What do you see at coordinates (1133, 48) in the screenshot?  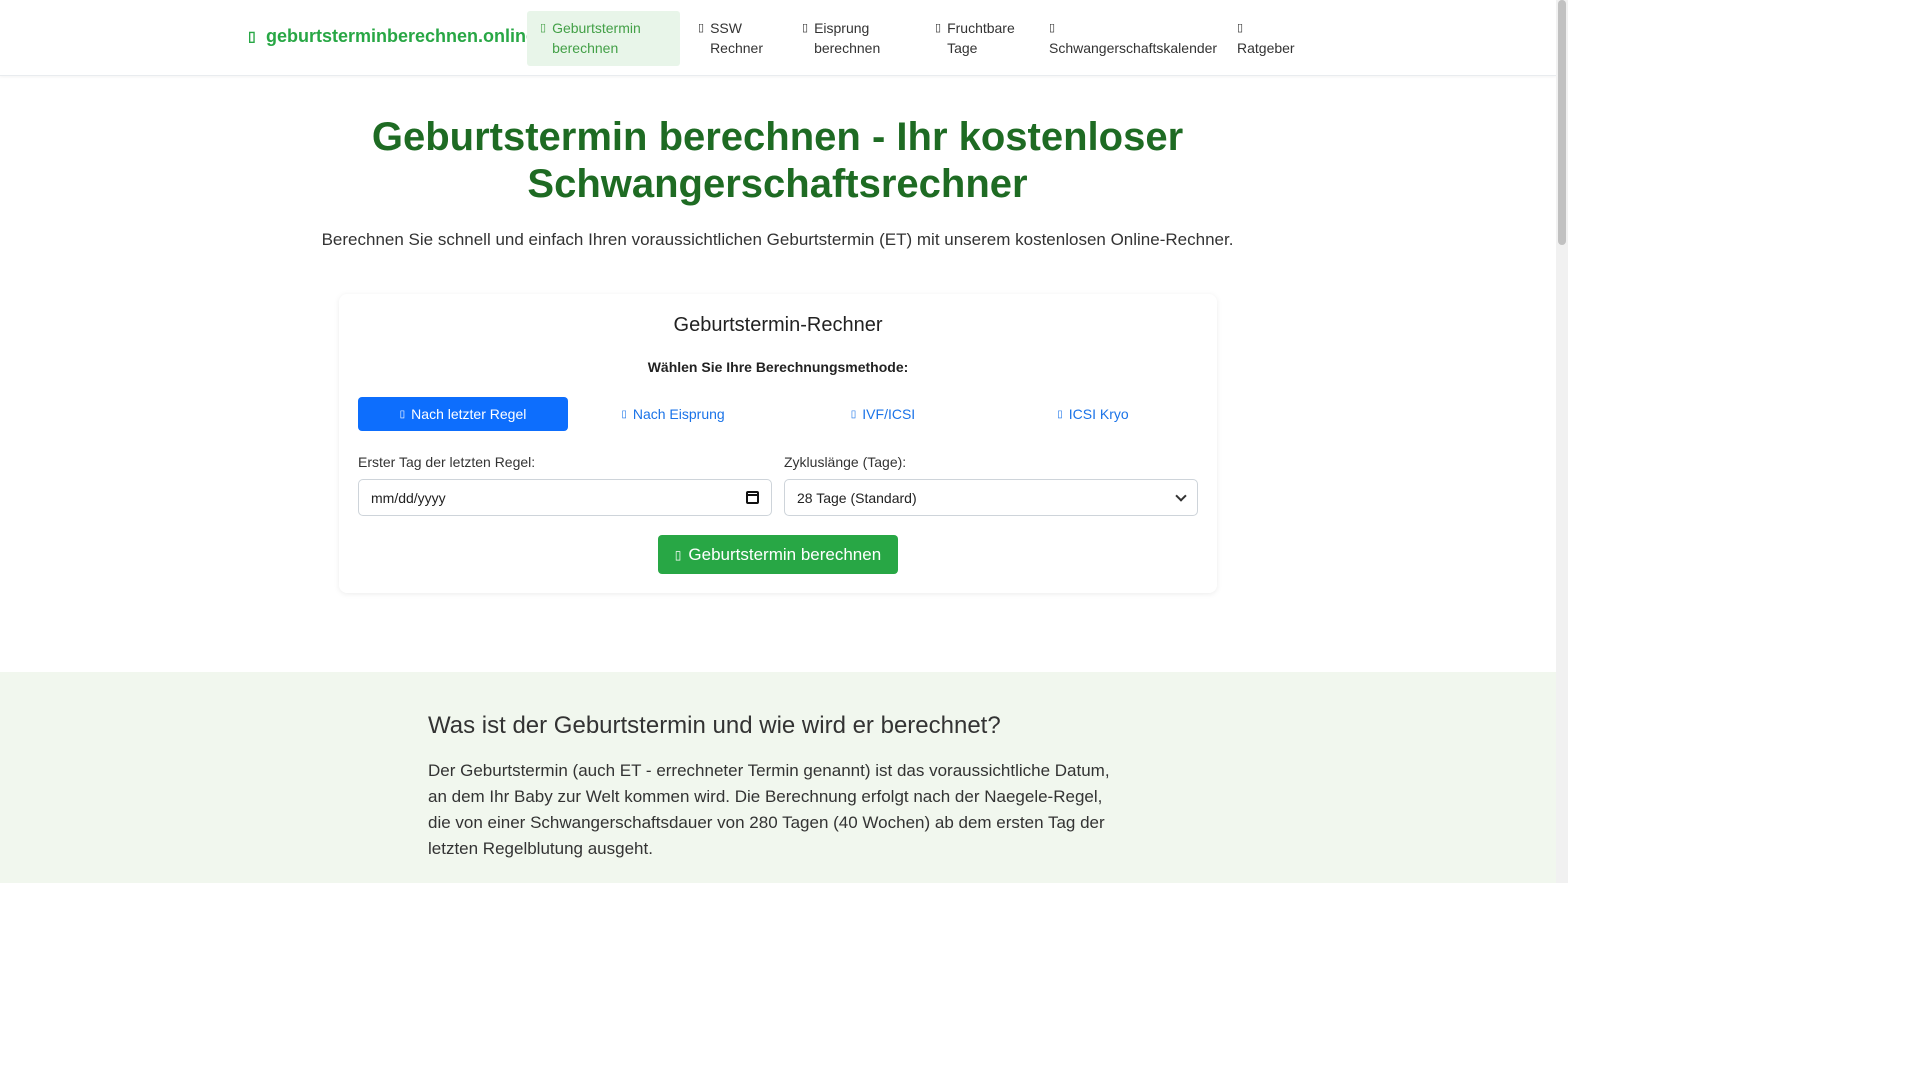 I see `nav-label: Schwangerschaftskalender` at bounding box center [1133, 48].